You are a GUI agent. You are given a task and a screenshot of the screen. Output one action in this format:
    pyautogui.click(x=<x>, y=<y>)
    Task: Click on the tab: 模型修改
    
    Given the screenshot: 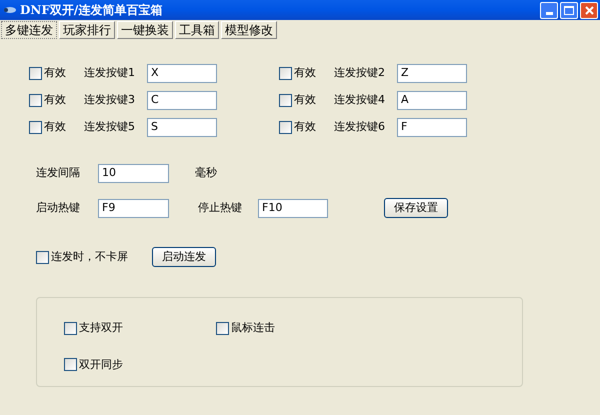 What is the action you would take?
    pyautogui.click(x=249, y=30)
    